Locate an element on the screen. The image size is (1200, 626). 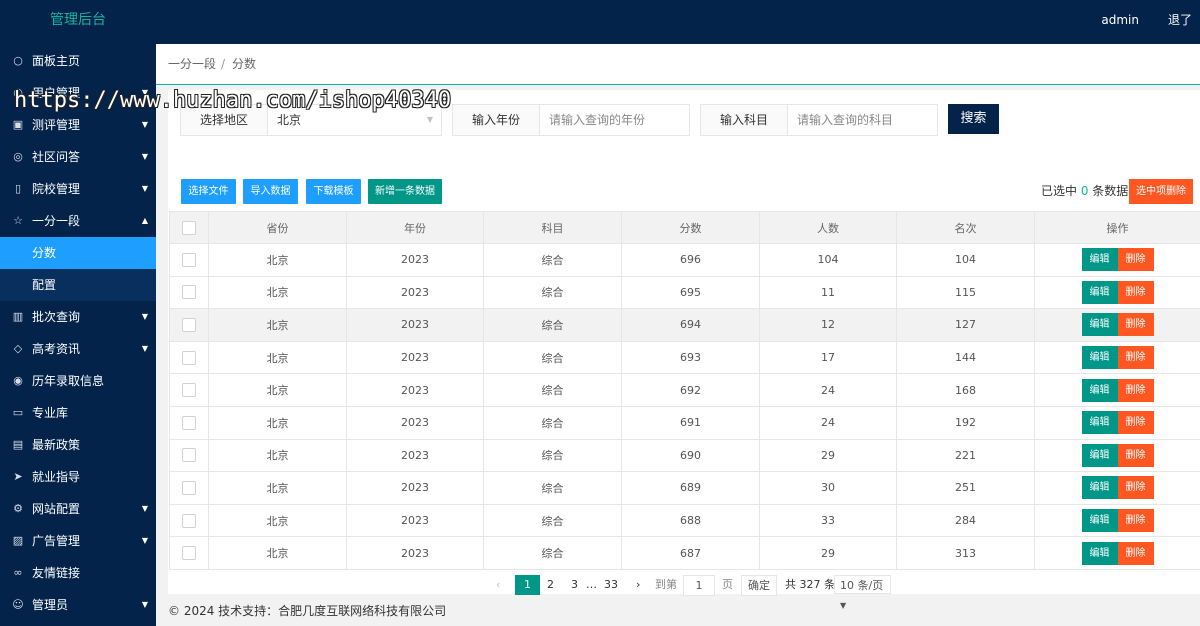
sidebar-item-icon: ▤ is located at coordinates (18, 444).